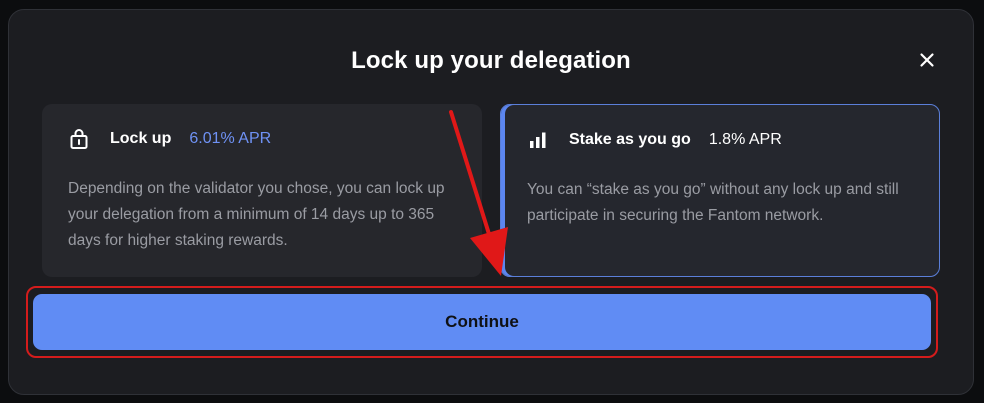 The image size is (984, 403). I want to click on continue-button: Continue, so click(482, 322).